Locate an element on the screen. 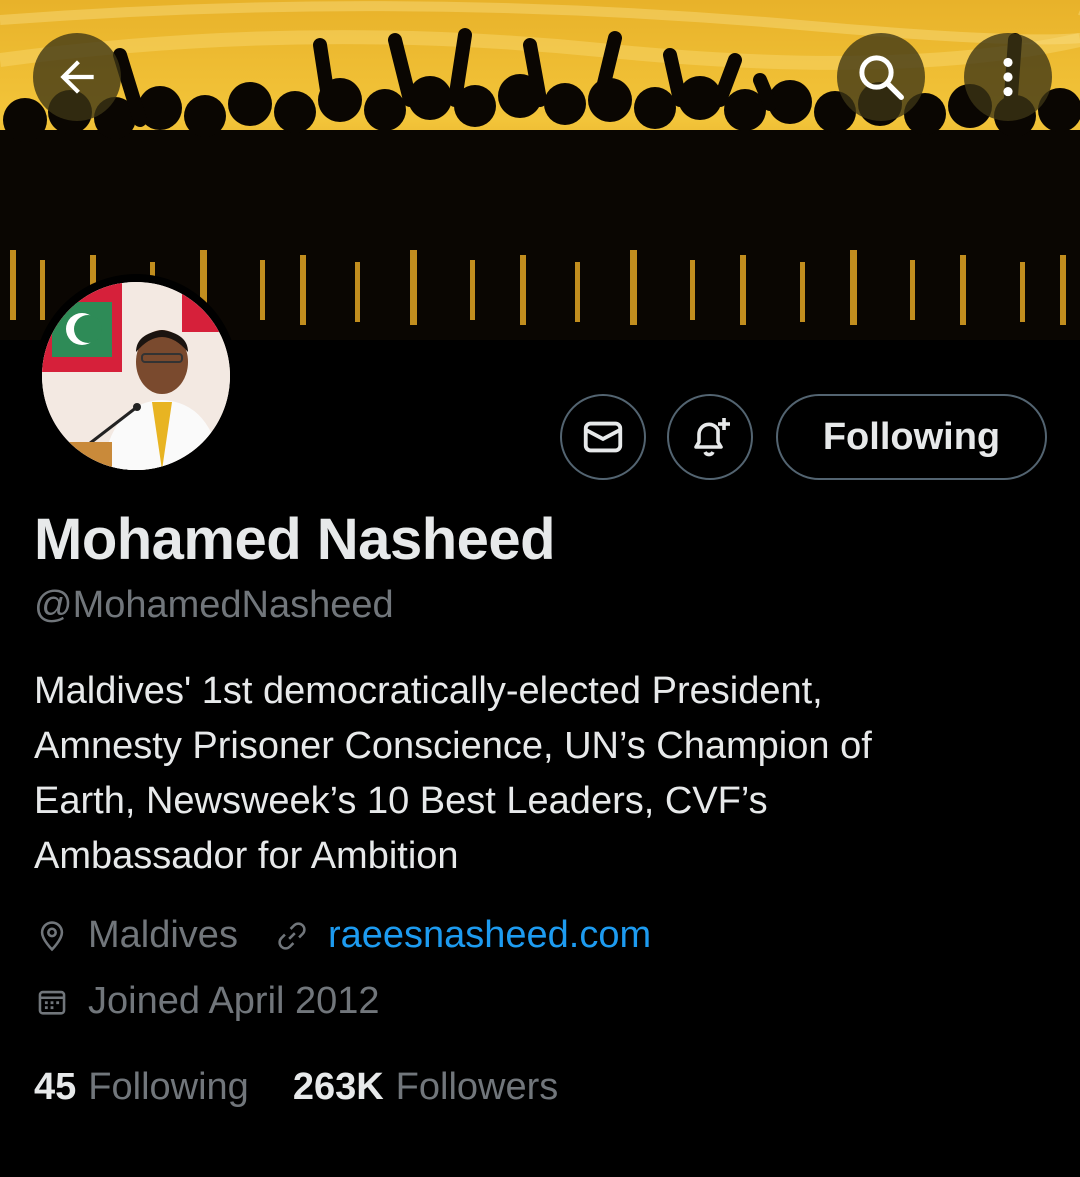 This screenshot has width=1080, height=1177. back-button is located at coordinates (77, 77).